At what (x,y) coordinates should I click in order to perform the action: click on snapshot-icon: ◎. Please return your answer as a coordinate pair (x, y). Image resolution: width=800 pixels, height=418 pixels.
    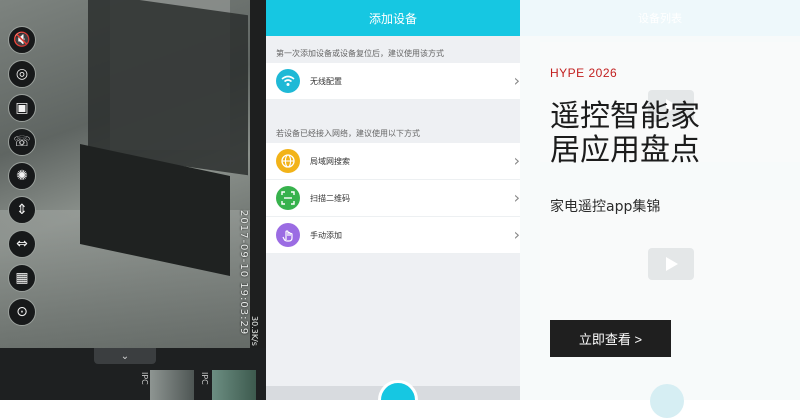
    Looking at the image, I should click on (22, 74).